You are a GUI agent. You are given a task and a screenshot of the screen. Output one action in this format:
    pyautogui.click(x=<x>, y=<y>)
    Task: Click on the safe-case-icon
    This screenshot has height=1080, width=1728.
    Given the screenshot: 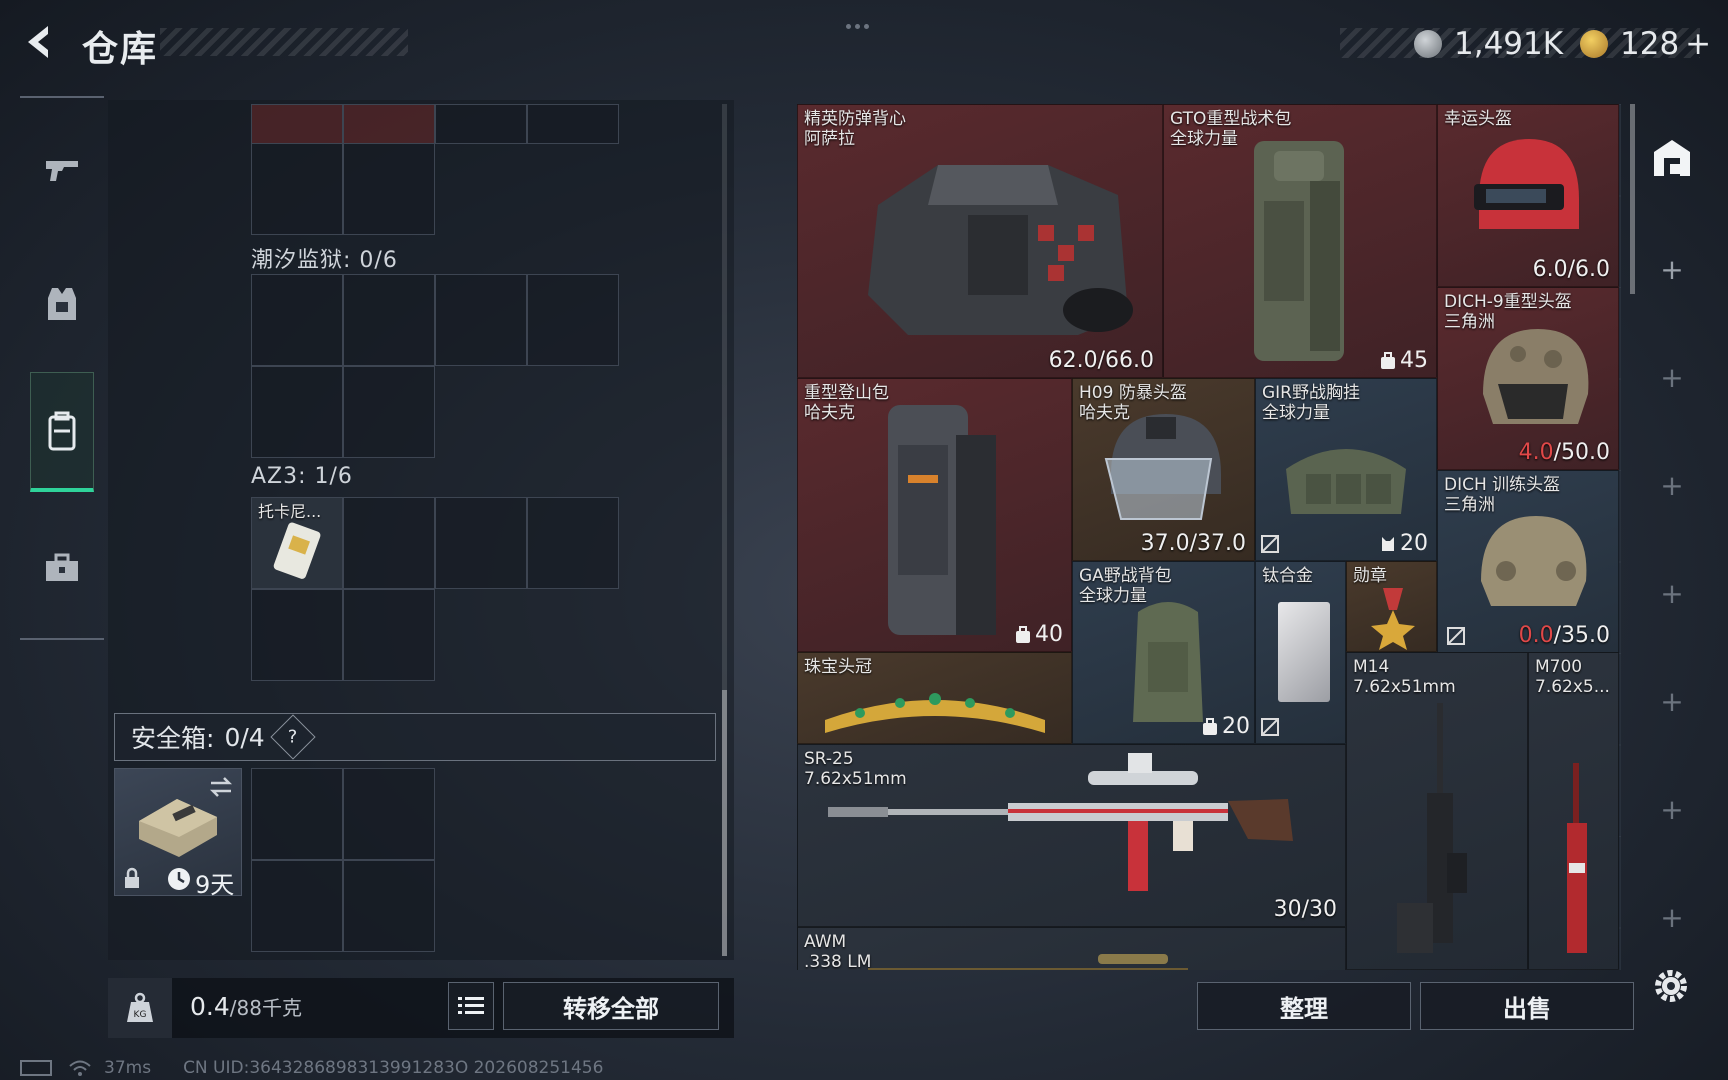 What is the action you would take?
    pyautogui.click(x=178, y=828)
    